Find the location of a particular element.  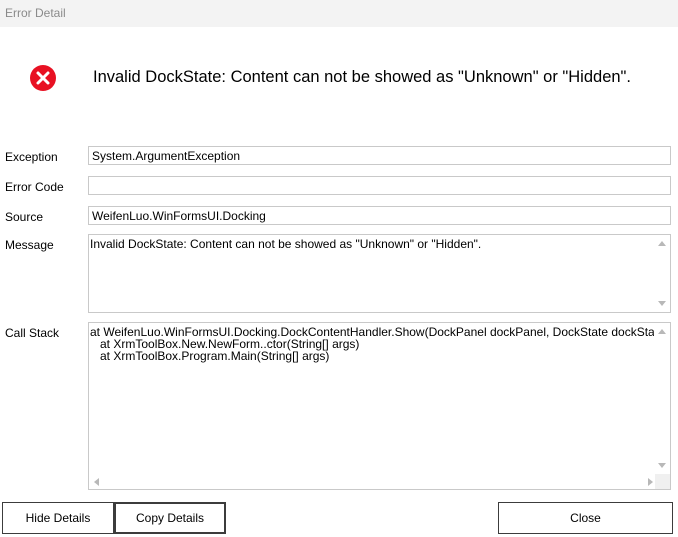

hide-details-button: Hide Details is located at coordinates (58, 518).